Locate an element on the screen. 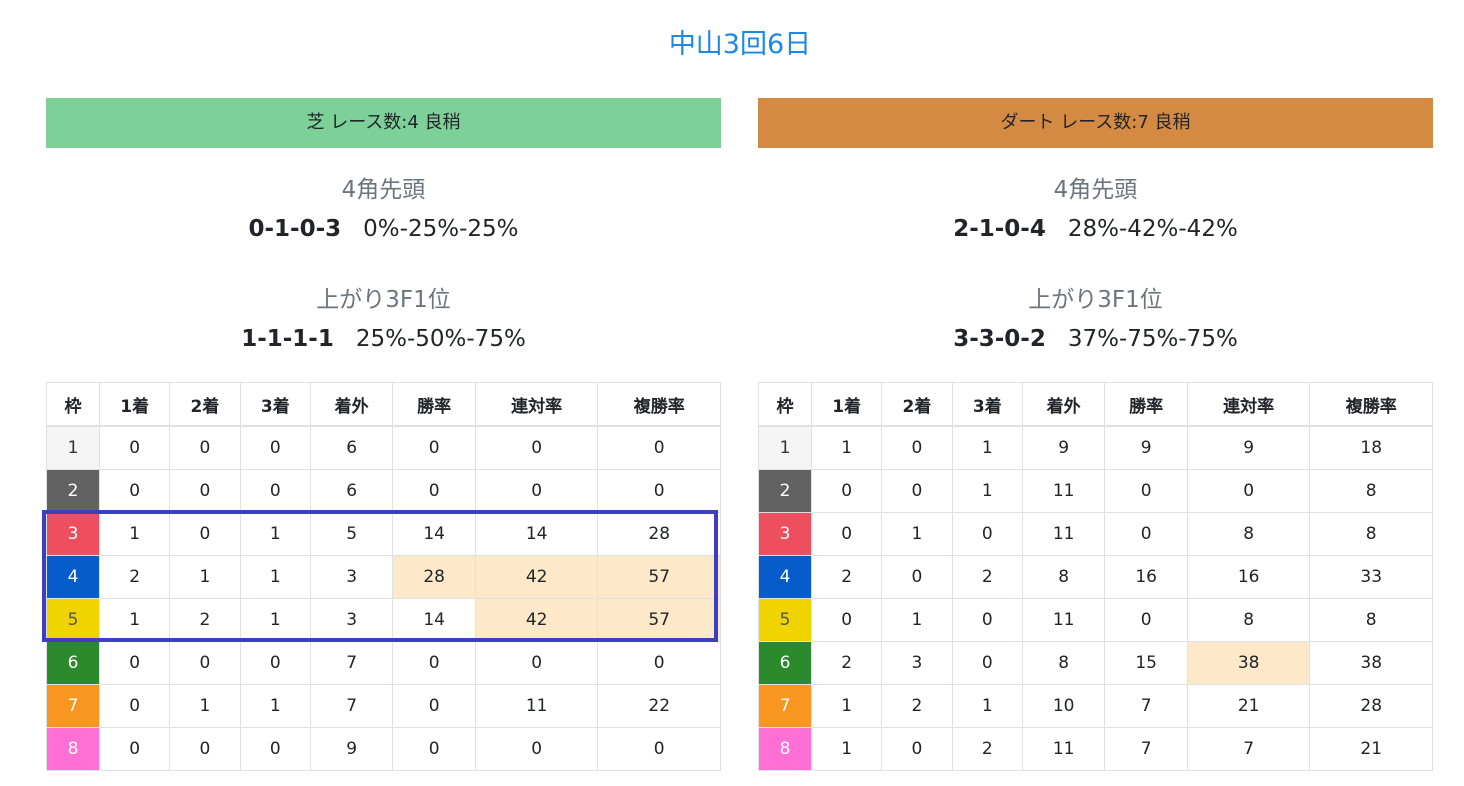 The width and height of the screenshot is (1464, 786). turf-lead-rates: 0%-25%-25% is located at coordinates (441, 229).